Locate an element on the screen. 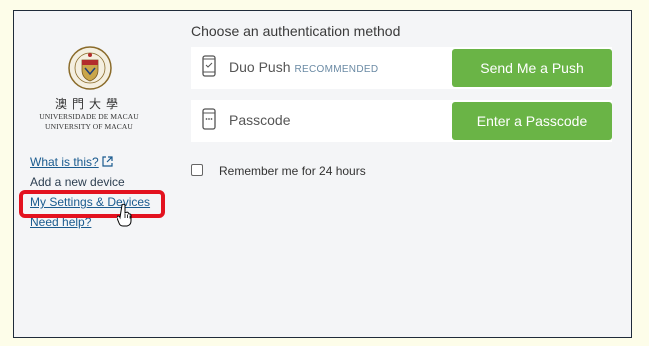  auth-method-heading: Choose an authentication method is located at coordinates (296, 31).